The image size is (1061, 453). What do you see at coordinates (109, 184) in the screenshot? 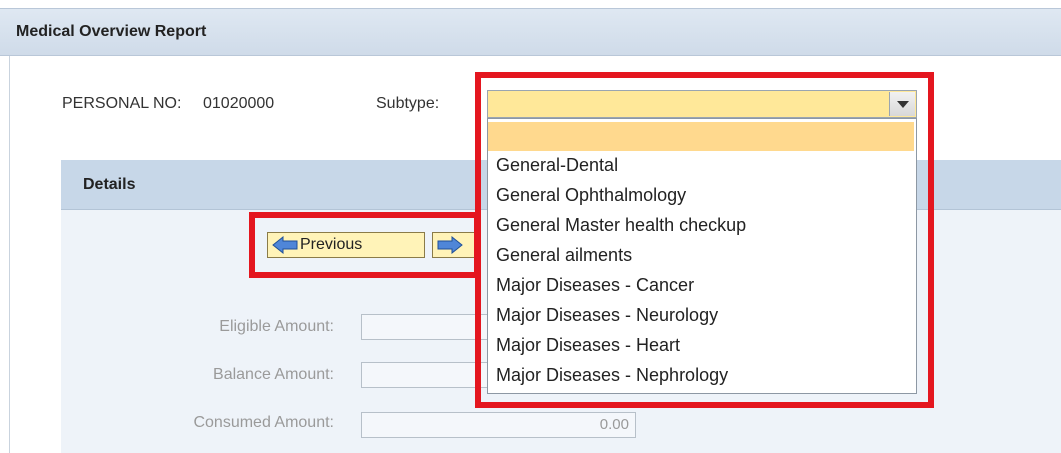
I see `details-title: Details` at bounding box center [109, 184].